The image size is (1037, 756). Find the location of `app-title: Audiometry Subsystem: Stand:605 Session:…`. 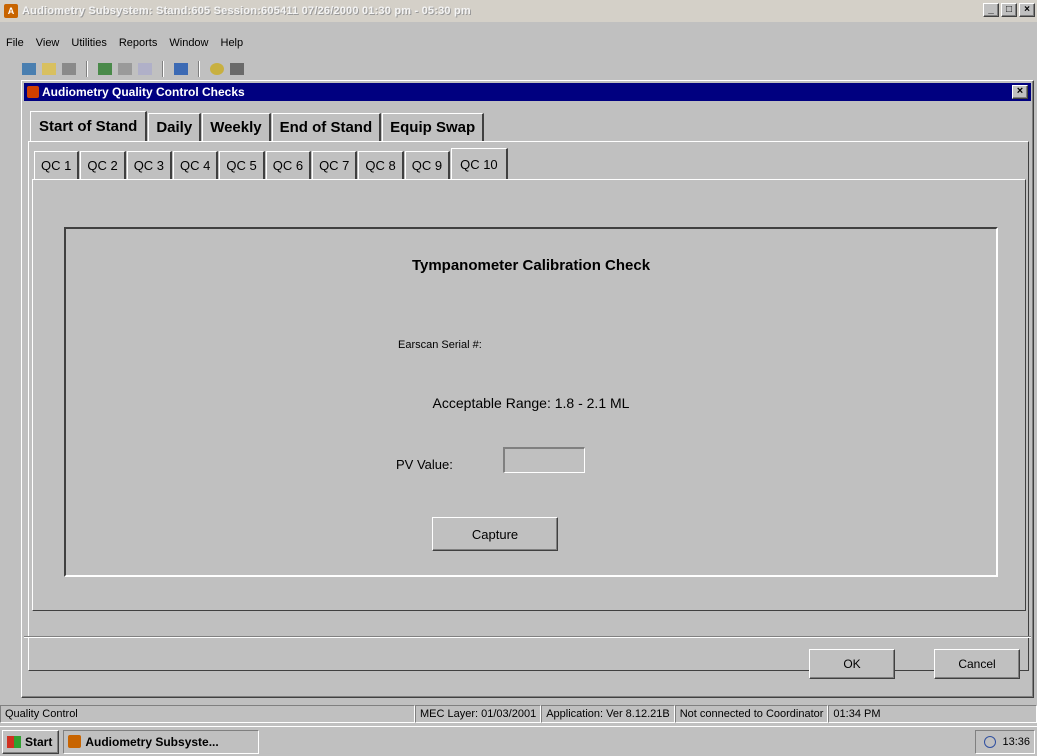

app-title: Audiometry Subsystem: Stand:605 Session:… is located at coordinates (246, 11).